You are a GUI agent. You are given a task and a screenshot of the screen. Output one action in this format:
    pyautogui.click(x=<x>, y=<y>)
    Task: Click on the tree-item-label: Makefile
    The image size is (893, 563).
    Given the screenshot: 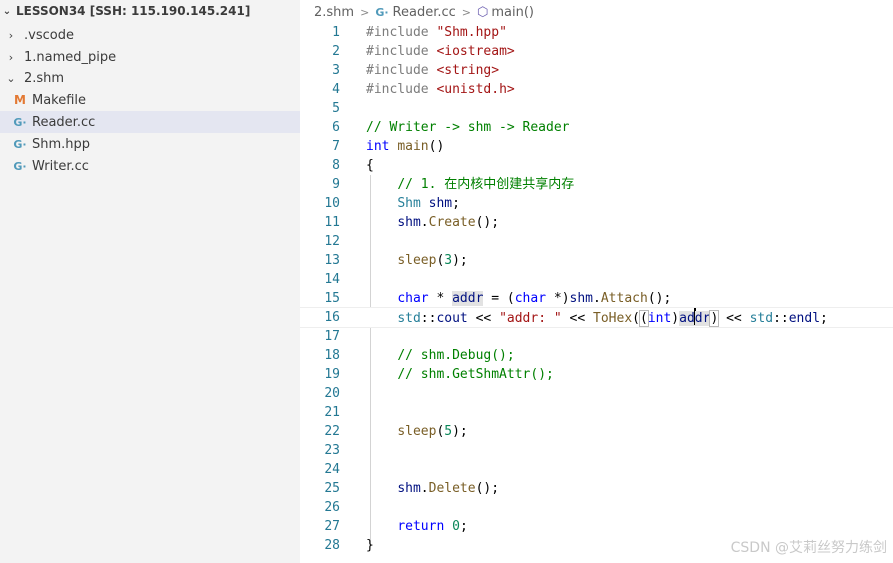 What is the action you would take?
    pyautogui.click(x=59, y=100)
    